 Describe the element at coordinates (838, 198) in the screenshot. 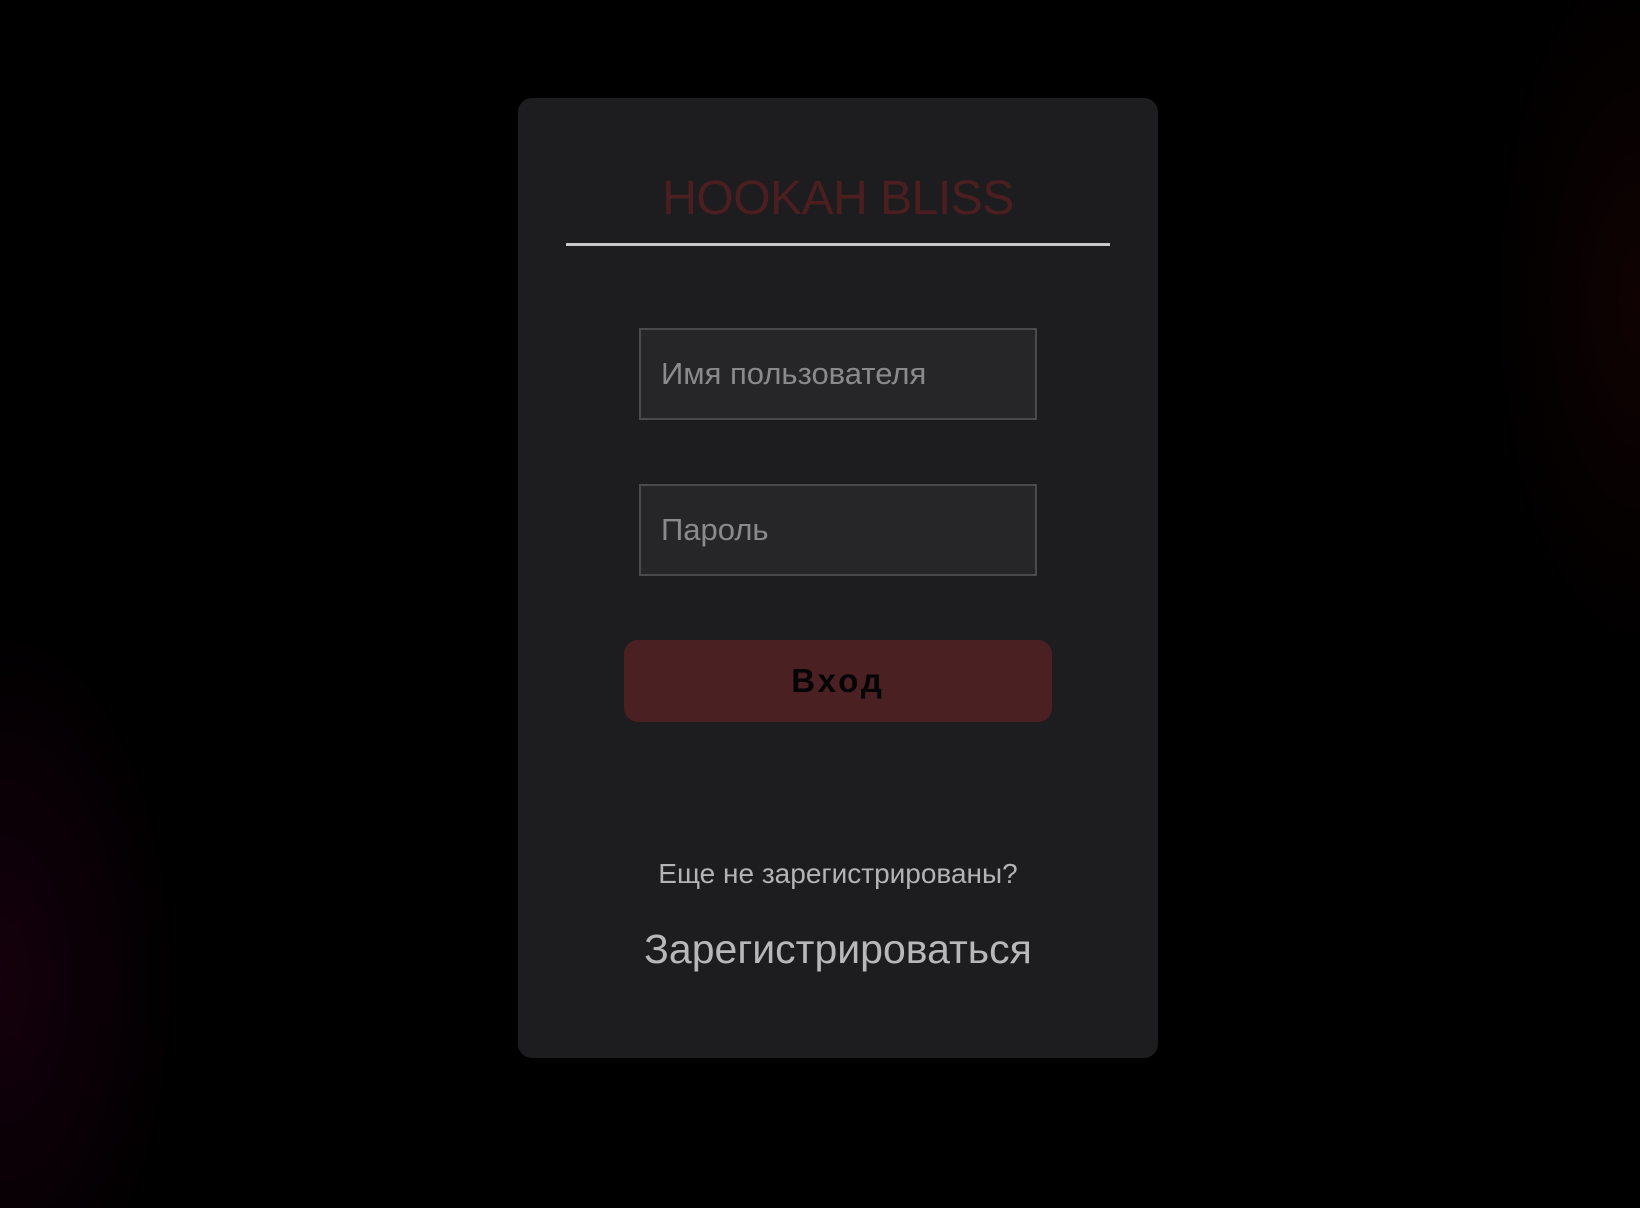

I see `brand-title: HOOKAH BLISS` at that location.